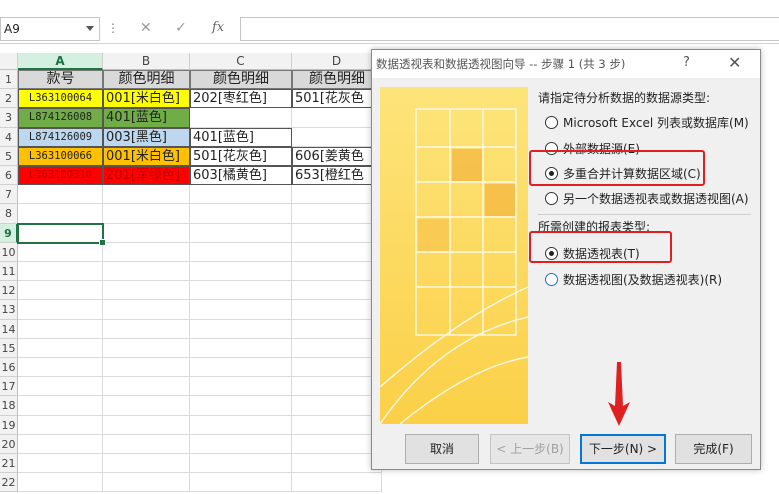  What do you see at coordinates (181, 28) in the screenshot?
I see `enter-icon: ✓` at bounding box center [181, 28].